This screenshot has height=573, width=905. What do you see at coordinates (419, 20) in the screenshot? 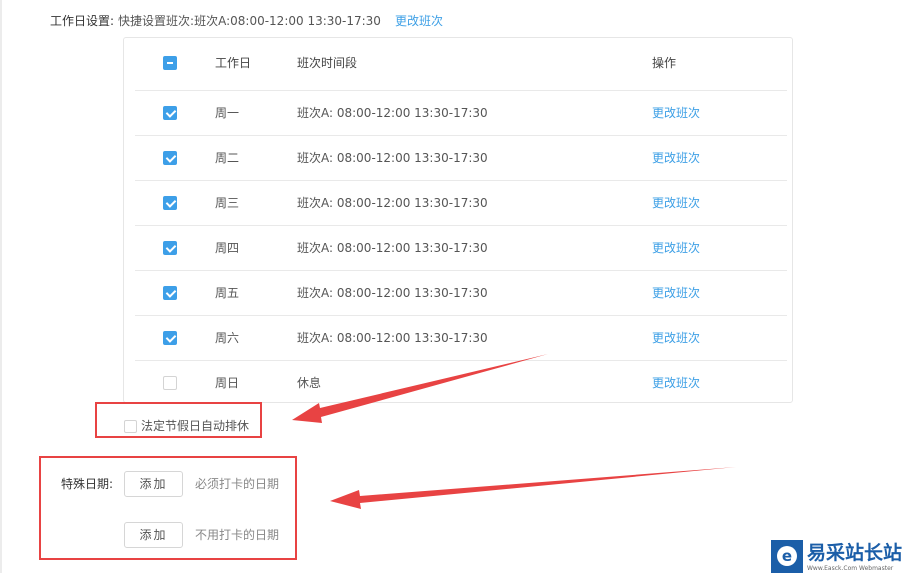
I see `change-shift-link: 更改班次` at bounding box center [419, 20].